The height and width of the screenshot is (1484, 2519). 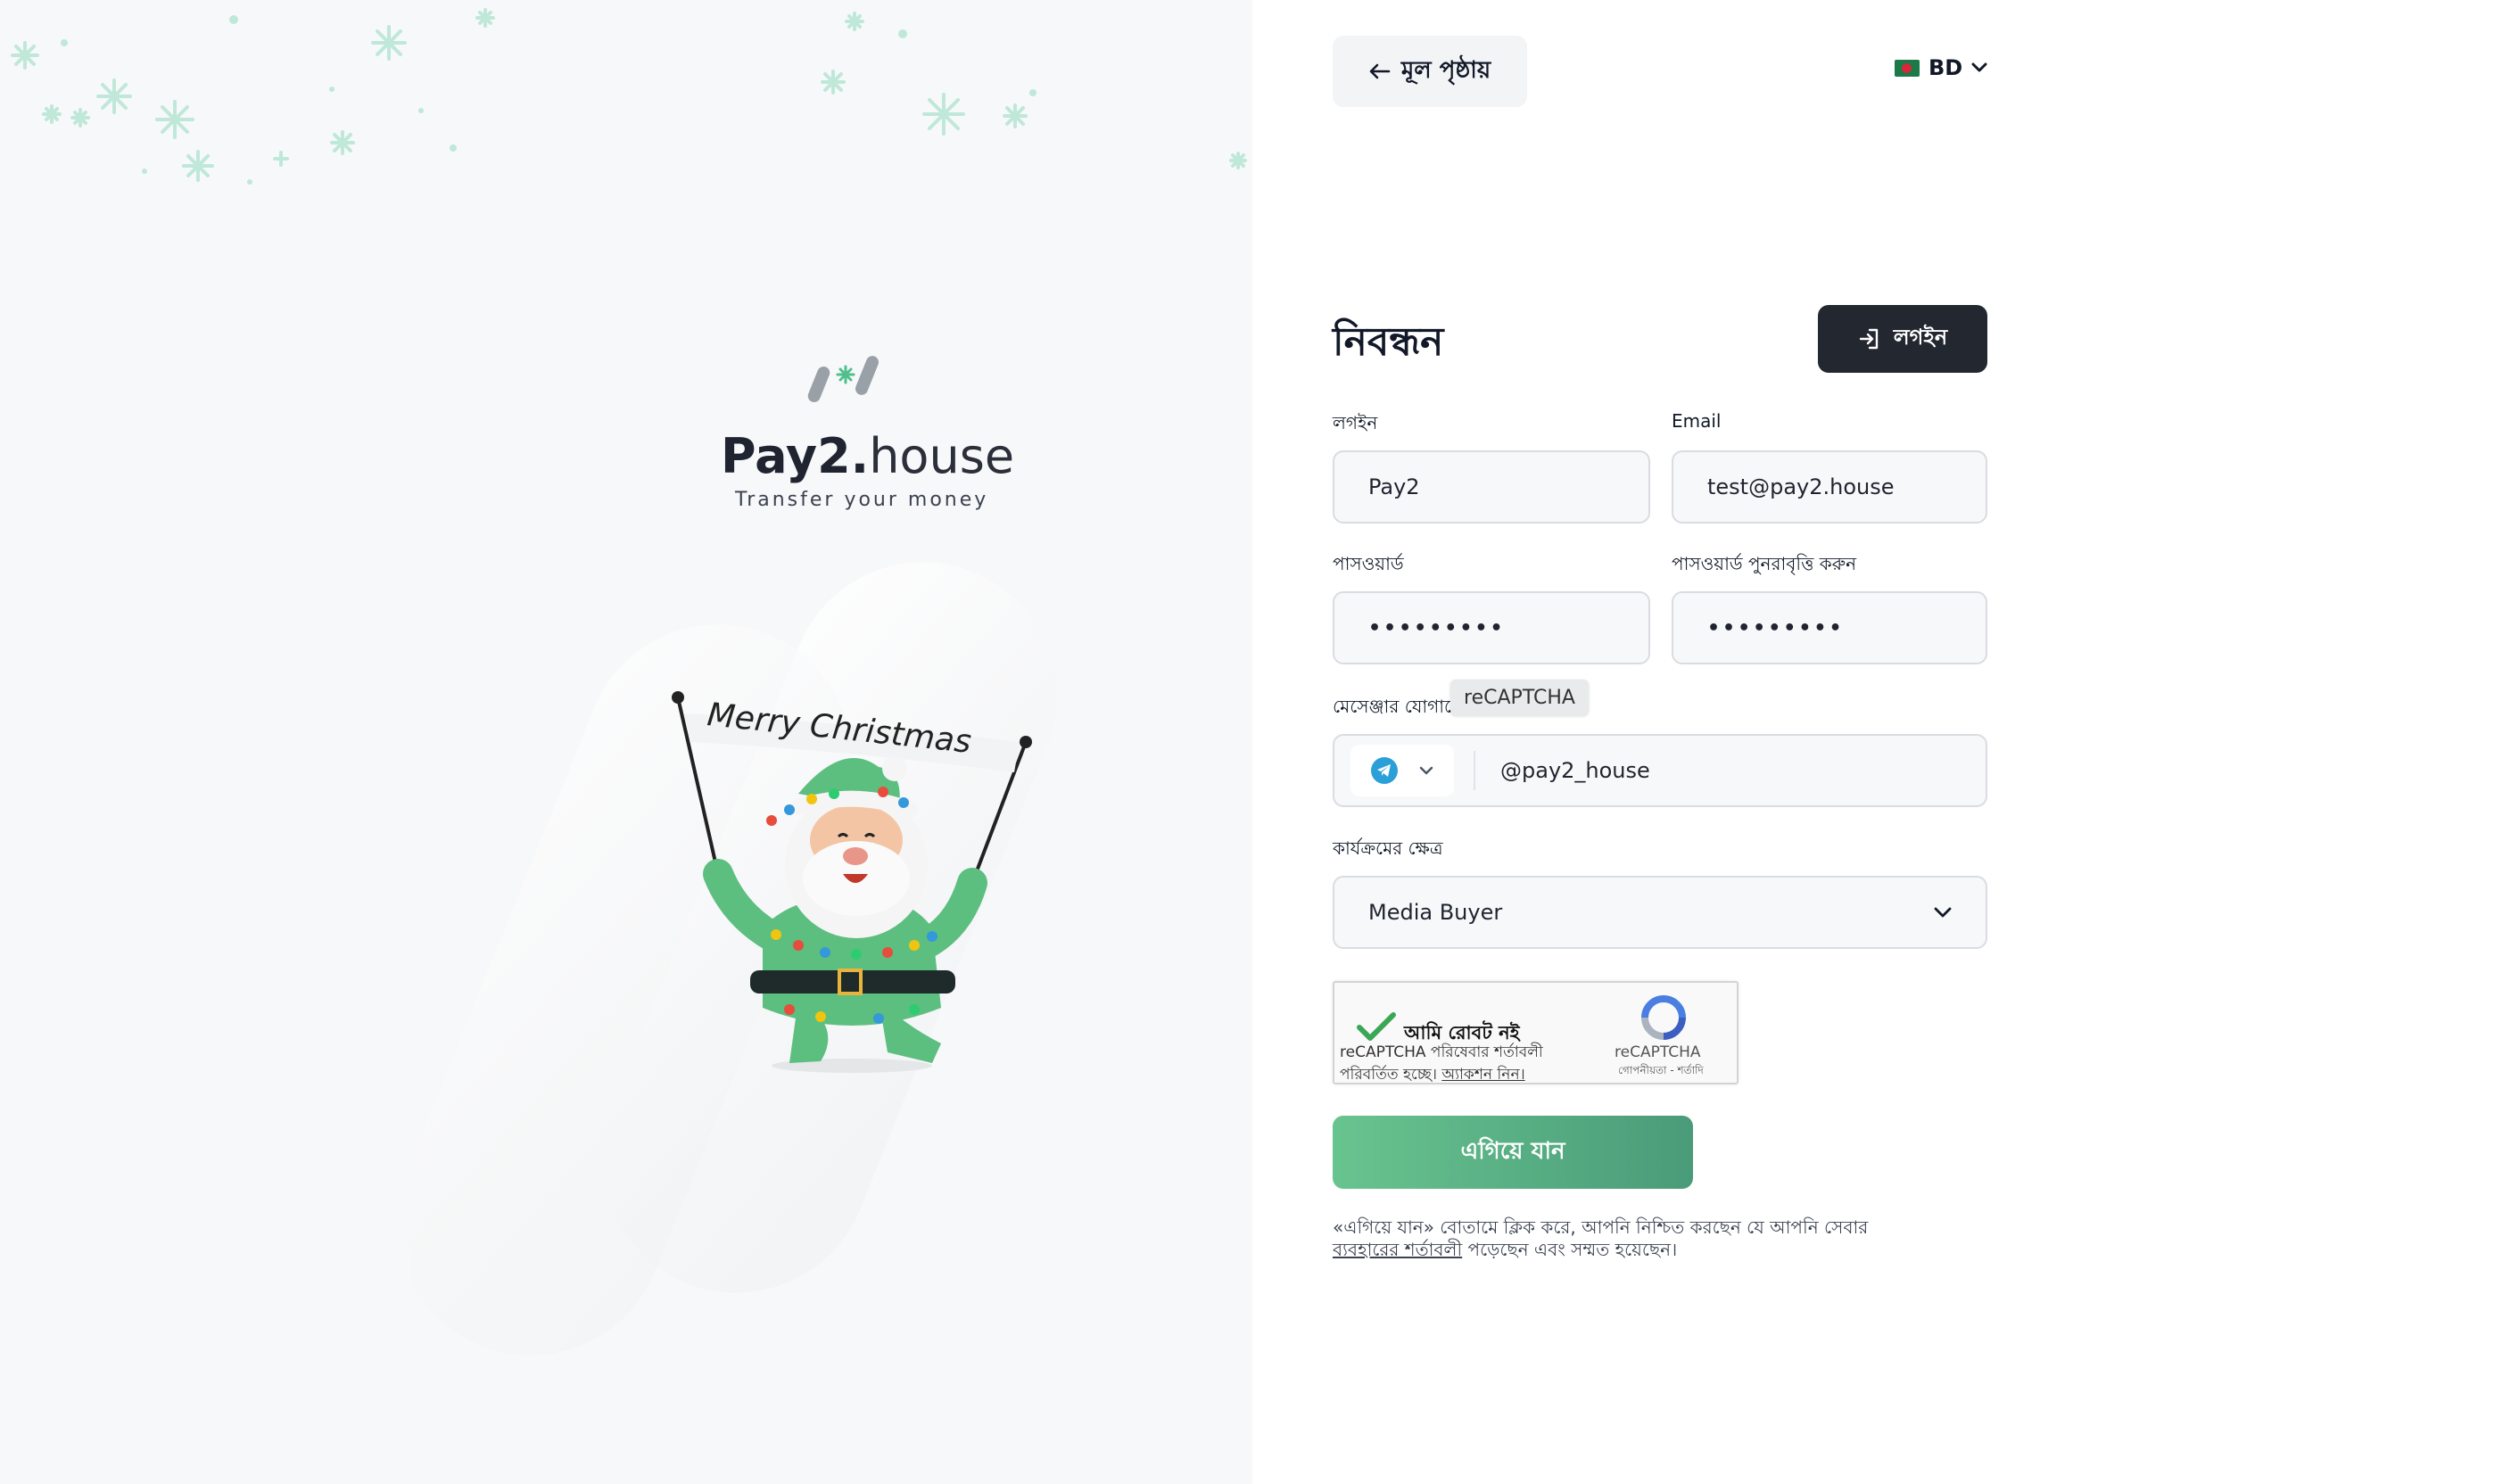 What do you see at coordinates (1575, 770) in the screenshot?
I see `messenger-handle-input: @pay2_house` at bounding box center [1575, 770].